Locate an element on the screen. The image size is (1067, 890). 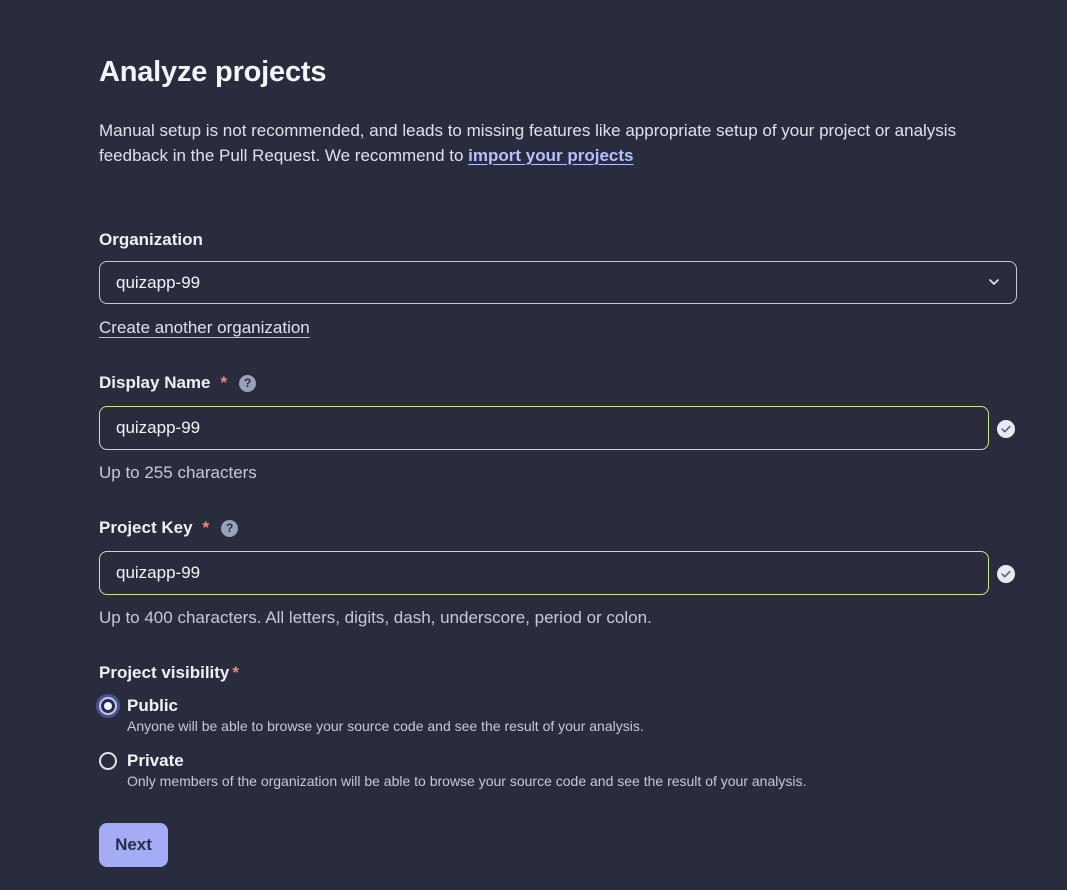
radio-private is located at coordinates (108, 761).